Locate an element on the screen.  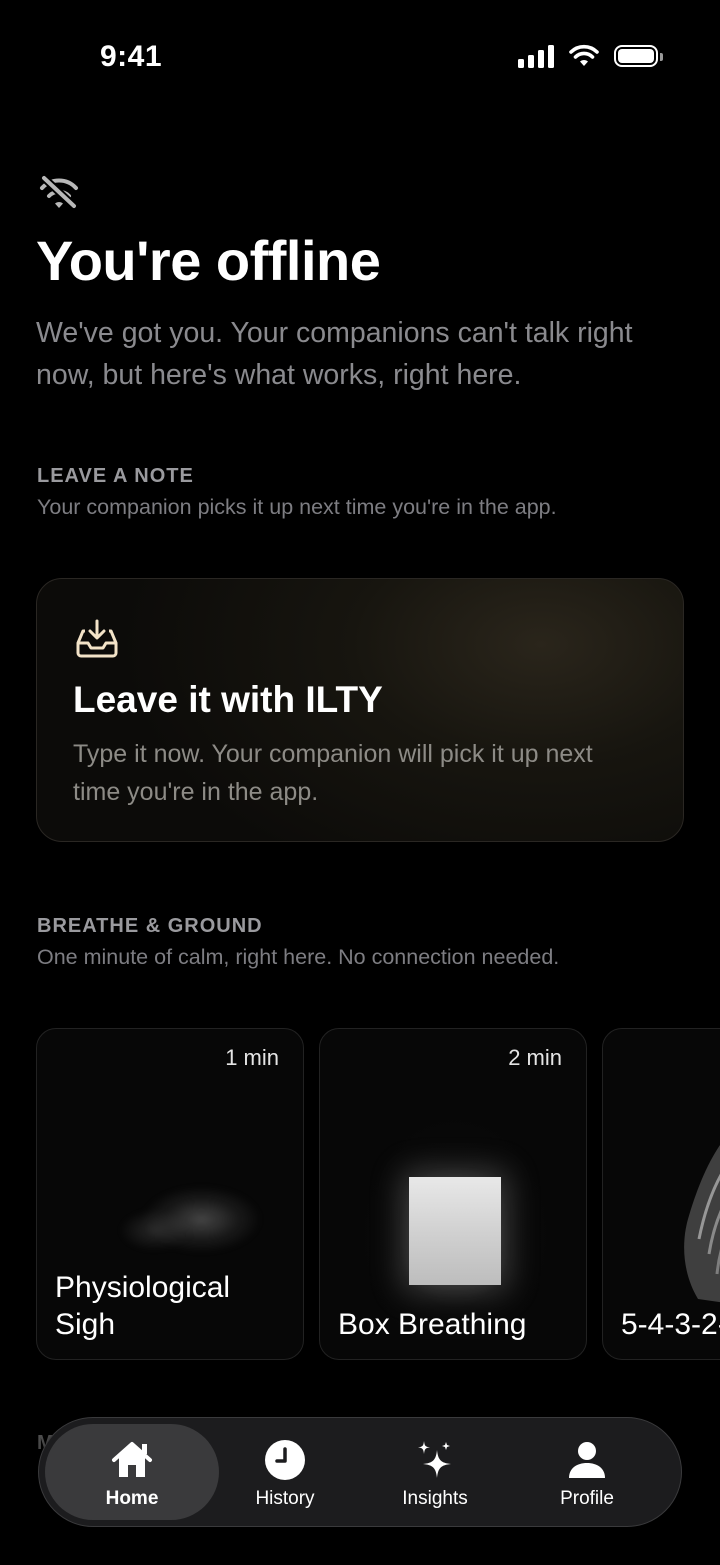
exercise-card-box-breathing: 2 min Box Breathing is located at coordinates (453, 1194).